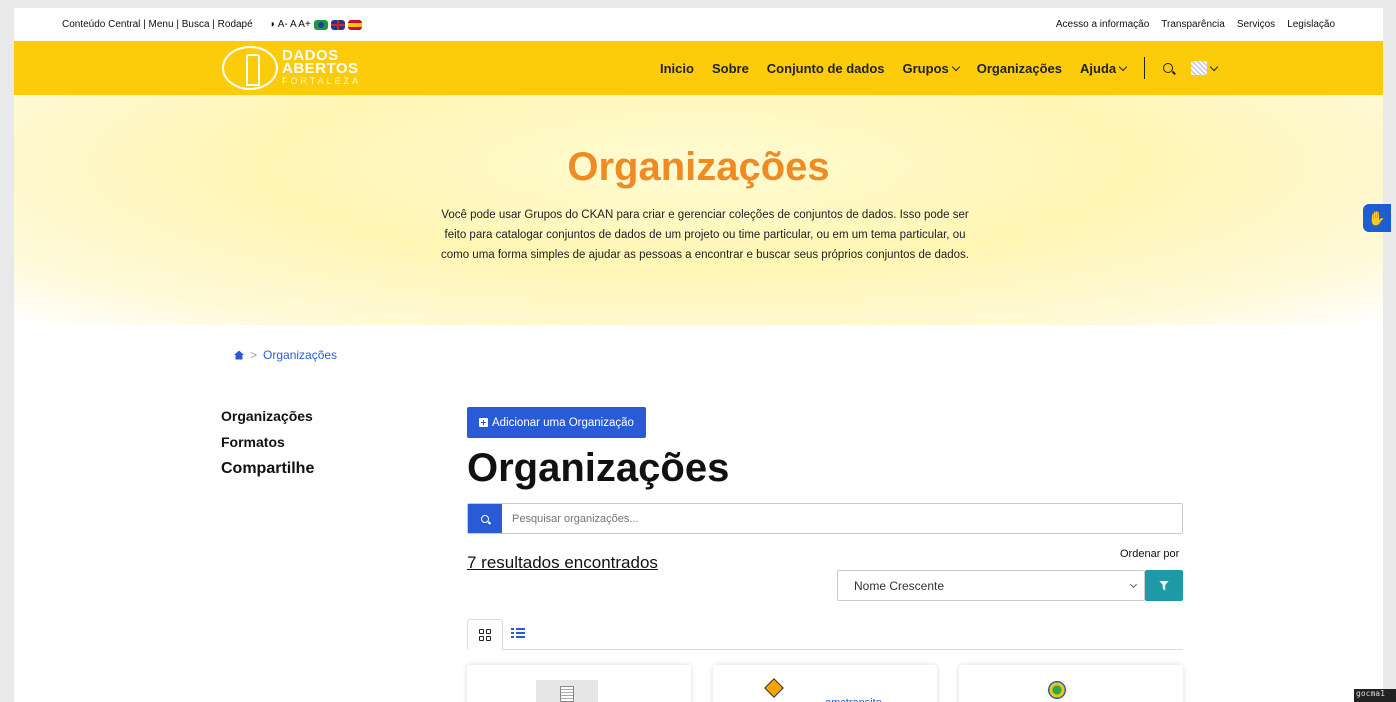 Image resolution: width=1396 pixels, height=702 pixels. I want to click on organization-cards: amctransito, so click(825, 683).